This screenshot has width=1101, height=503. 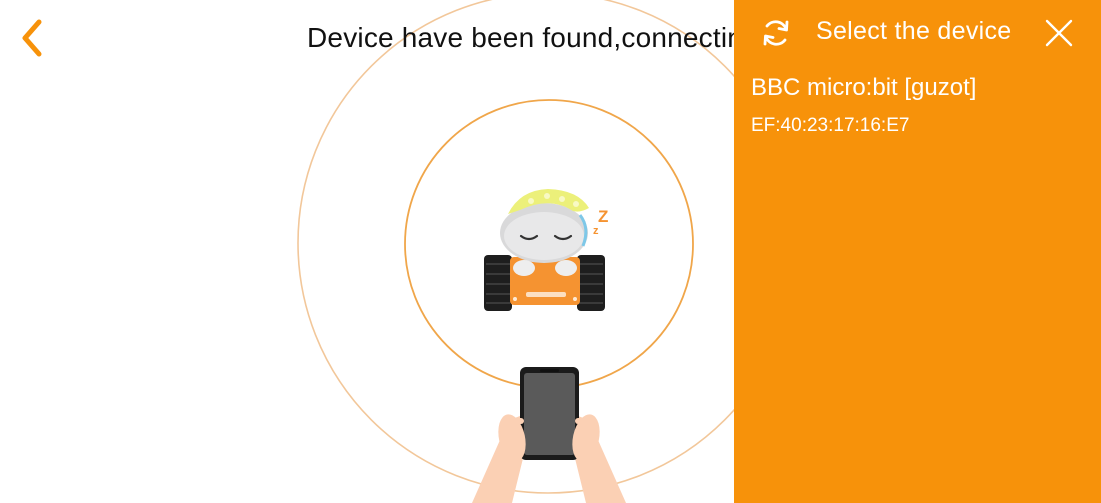 What do you see at coordinates (546, 250) in the screenshot?
I see `robot-illustration: Z z` at bounding box center [546, 250].